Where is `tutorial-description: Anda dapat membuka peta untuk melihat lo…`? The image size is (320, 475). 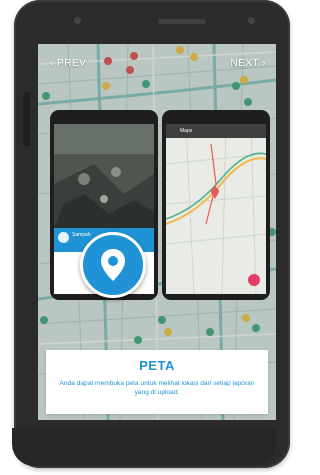
tutorial-description: Anda dapat membuka peta untuk melihat lo… is located at coordinates (157, 388).